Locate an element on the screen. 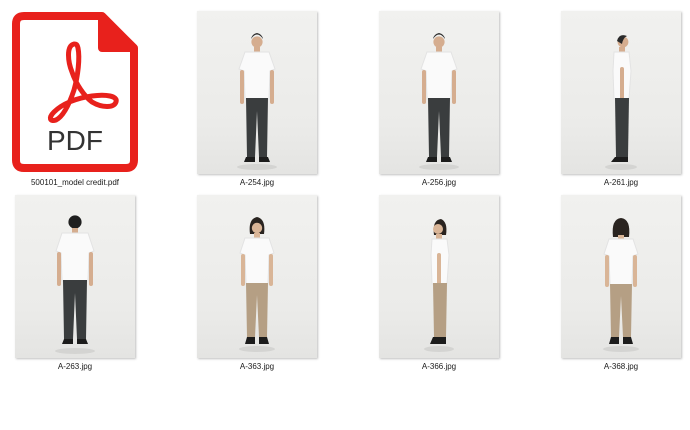 The image size is (690, 430). pdf-file-icon: PDF is located at coordinates (75, 92).